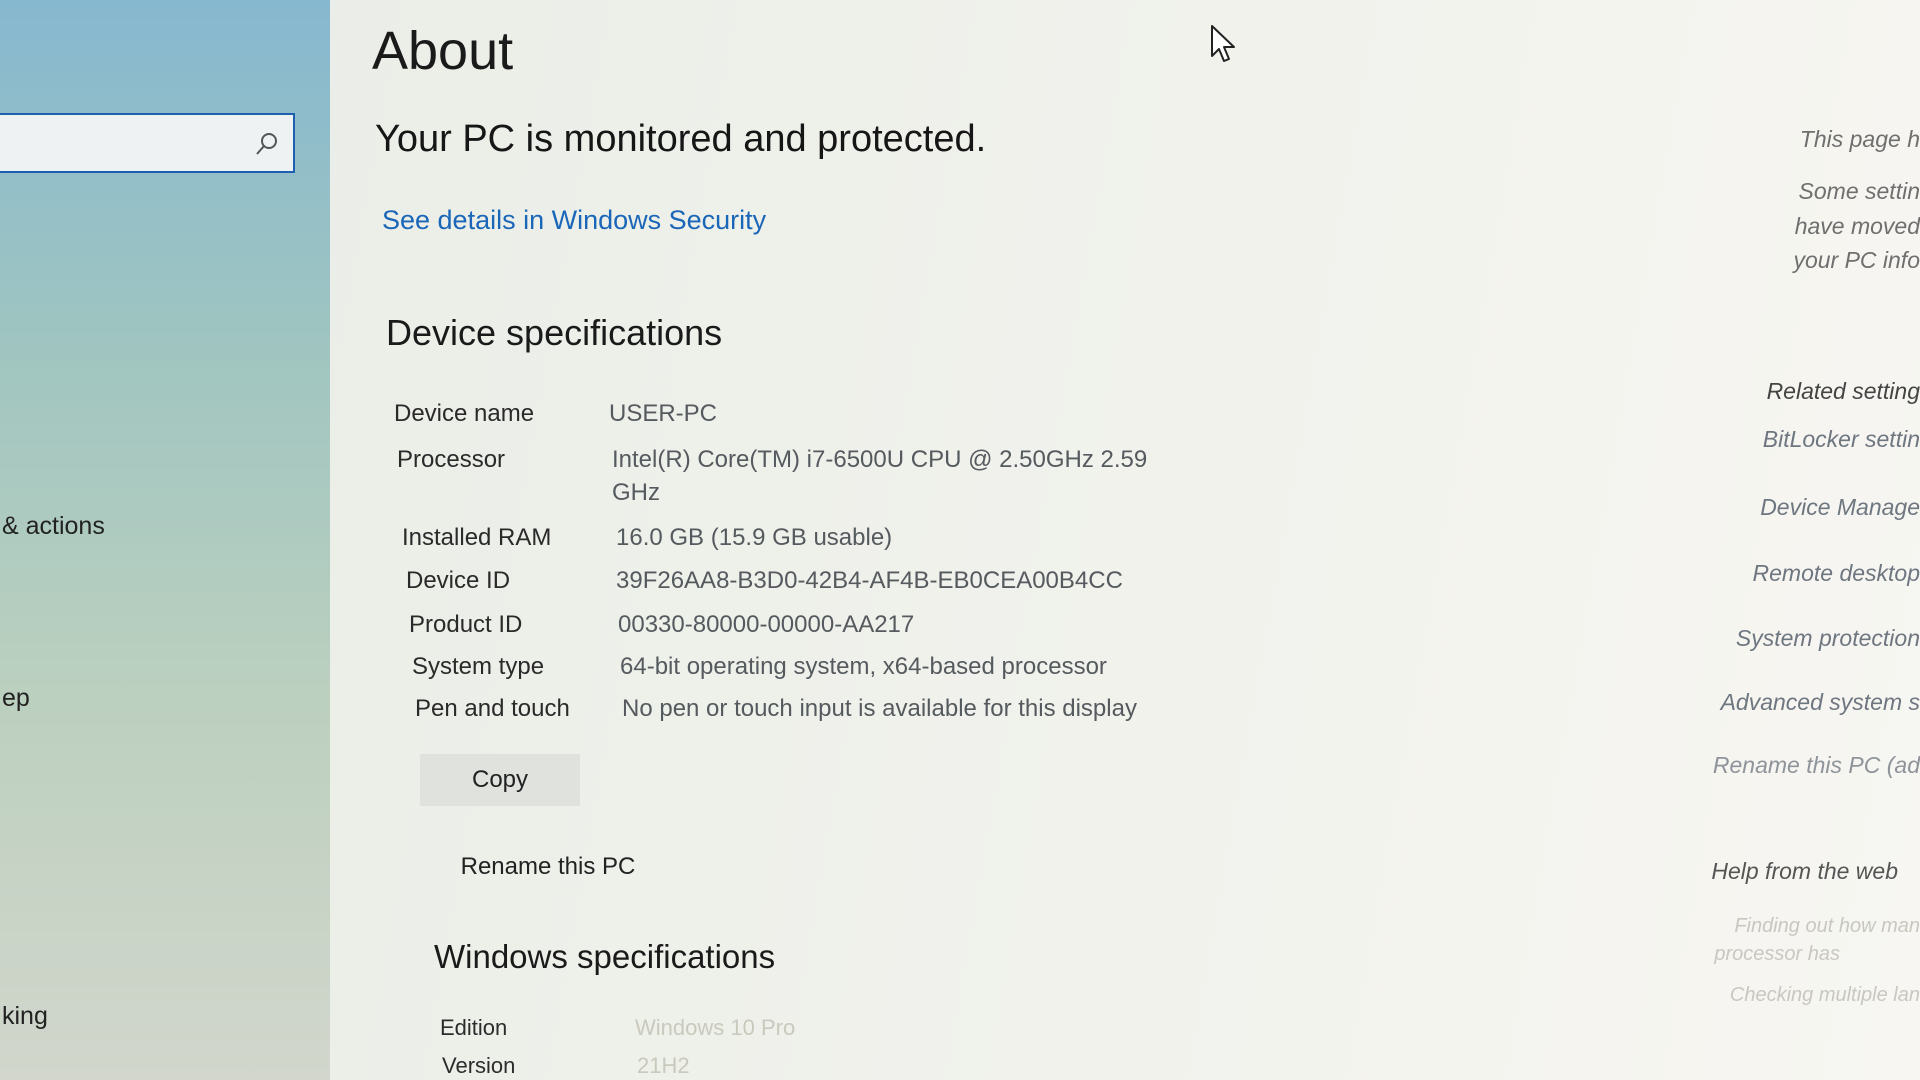  What do you see at coordinates (1840, 507) in the screenshot?
I see `link-device-manager: Device Manage` at bounding box center [1840, 507].